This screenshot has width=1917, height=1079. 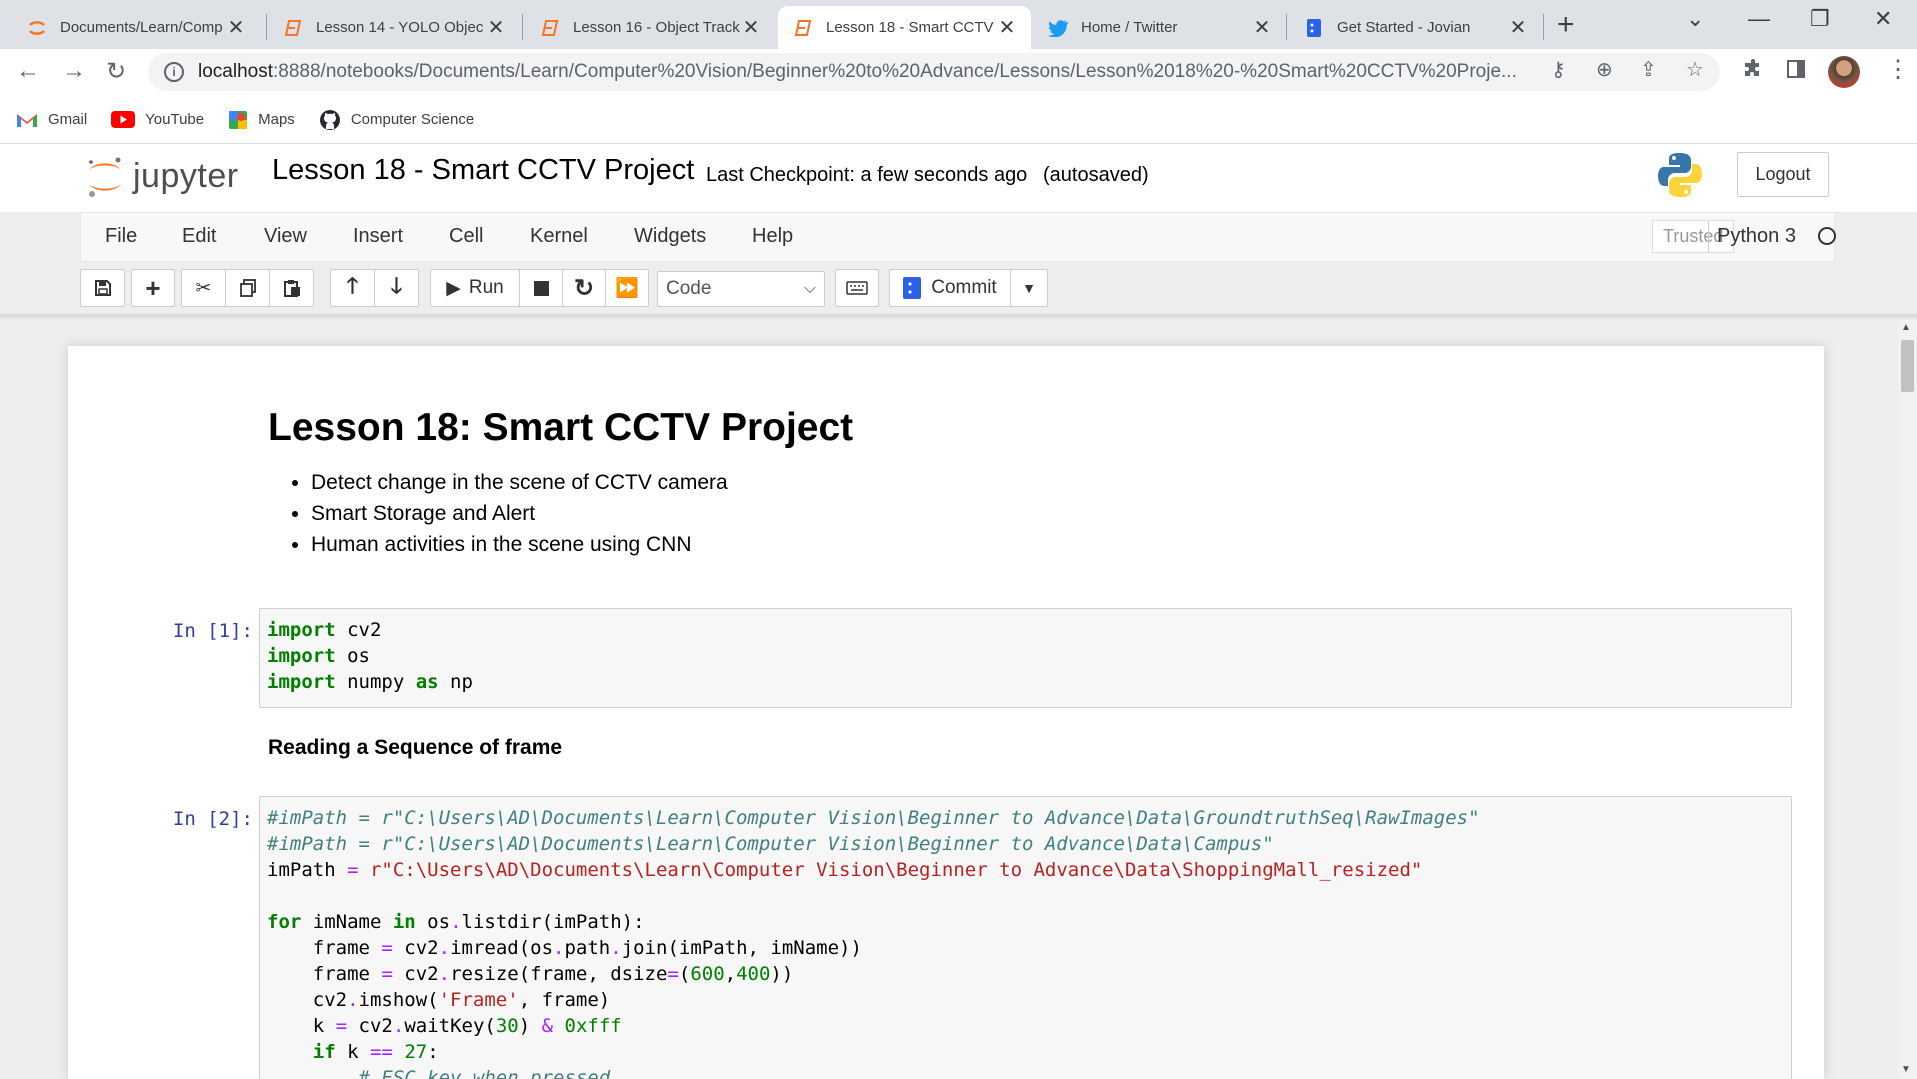 I want to click on scroll-up-arrow-icon: ▲, so click(x=1906, y=327).